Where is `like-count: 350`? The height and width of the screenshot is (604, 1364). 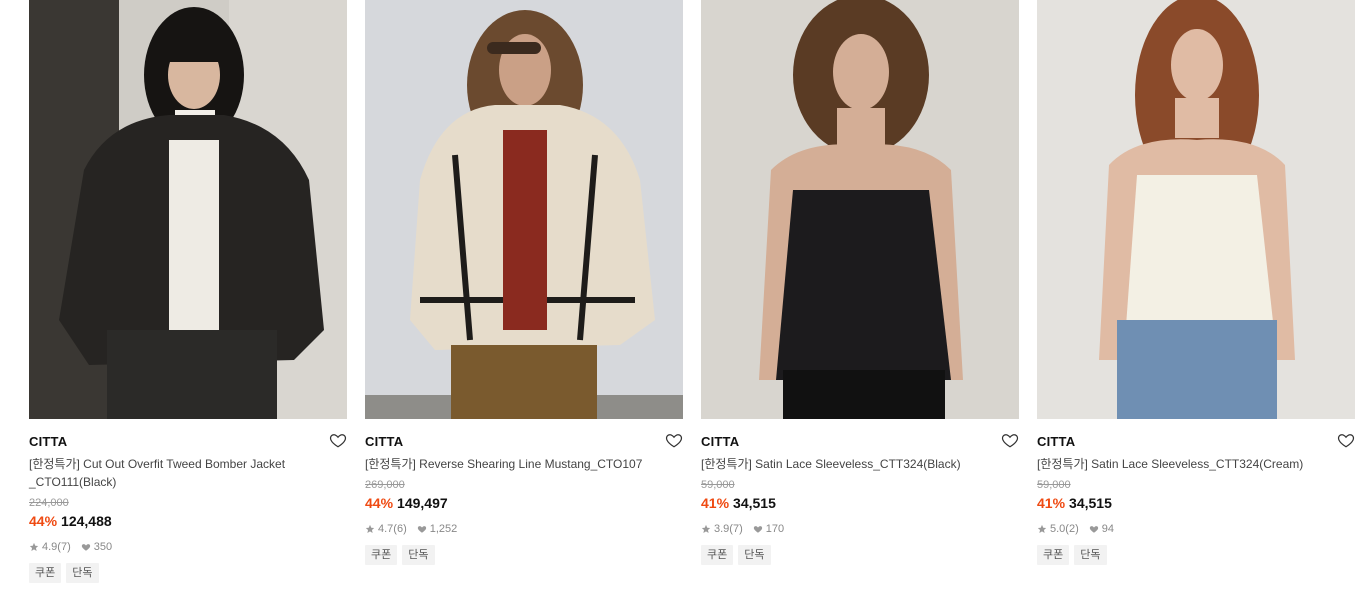
like-count: 350 is located at coordinates (103, 547).